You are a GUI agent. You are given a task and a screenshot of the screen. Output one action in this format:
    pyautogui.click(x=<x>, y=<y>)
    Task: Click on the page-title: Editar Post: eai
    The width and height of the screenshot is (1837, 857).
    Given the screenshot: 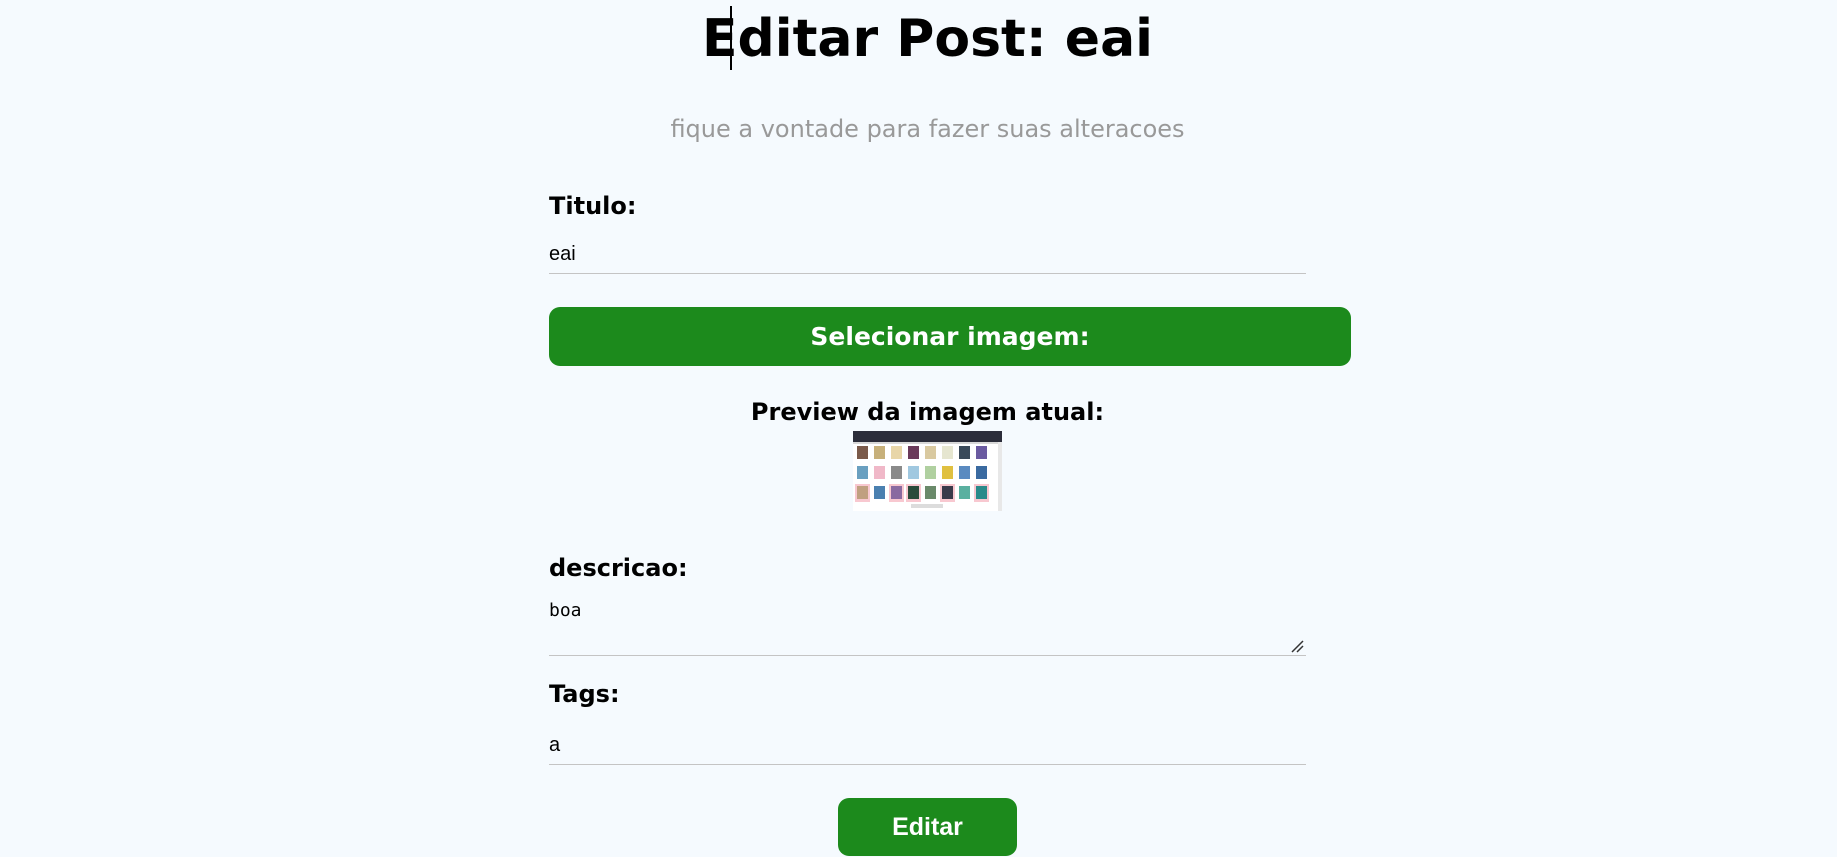 What is the action you would take?
    pyautogui.click(x=927, y=39)
    